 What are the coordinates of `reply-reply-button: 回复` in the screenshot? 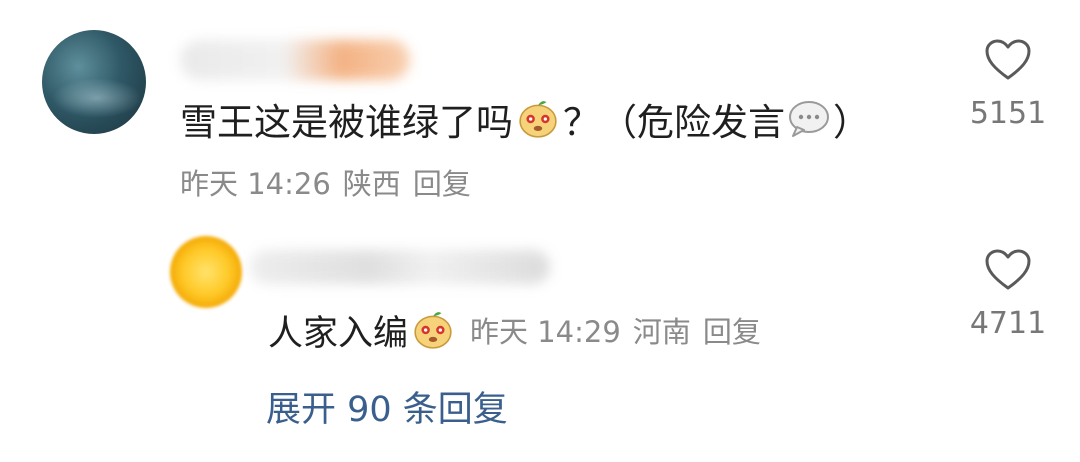 It's located at (732, 330).